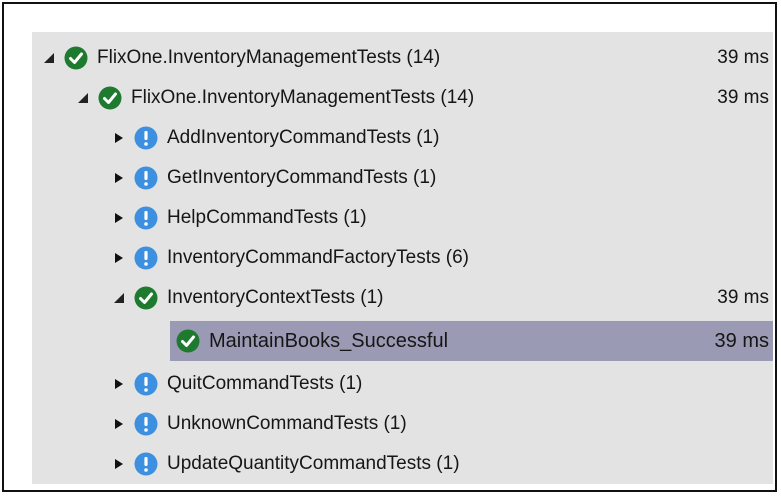 This screenshot has height=496, width=781. I want to click on tree-node-label: InventoryContextTests (1), so click(275, 297).